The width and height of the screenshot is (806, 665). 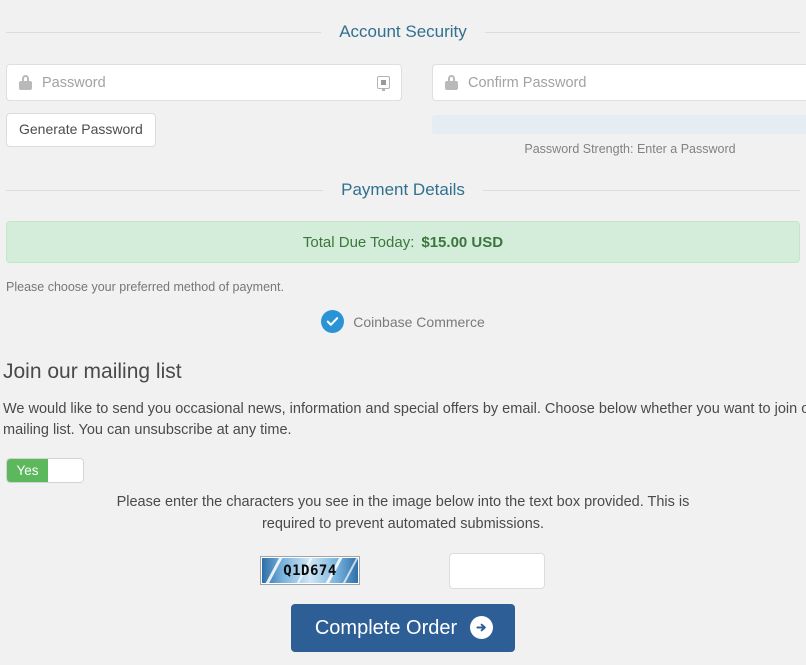 I want to click on payment-gateway-option-coinbase: Coinbase Commerce, so click(x=403, y=321).